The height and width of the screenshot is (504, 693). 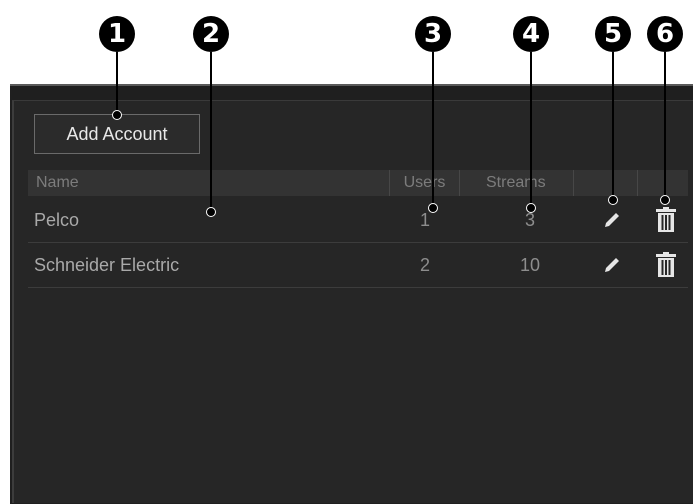 What do you see at coordinates (211, 34) in the screenshot?
I see `callout-2: 2` at bounding box center [211, 34].